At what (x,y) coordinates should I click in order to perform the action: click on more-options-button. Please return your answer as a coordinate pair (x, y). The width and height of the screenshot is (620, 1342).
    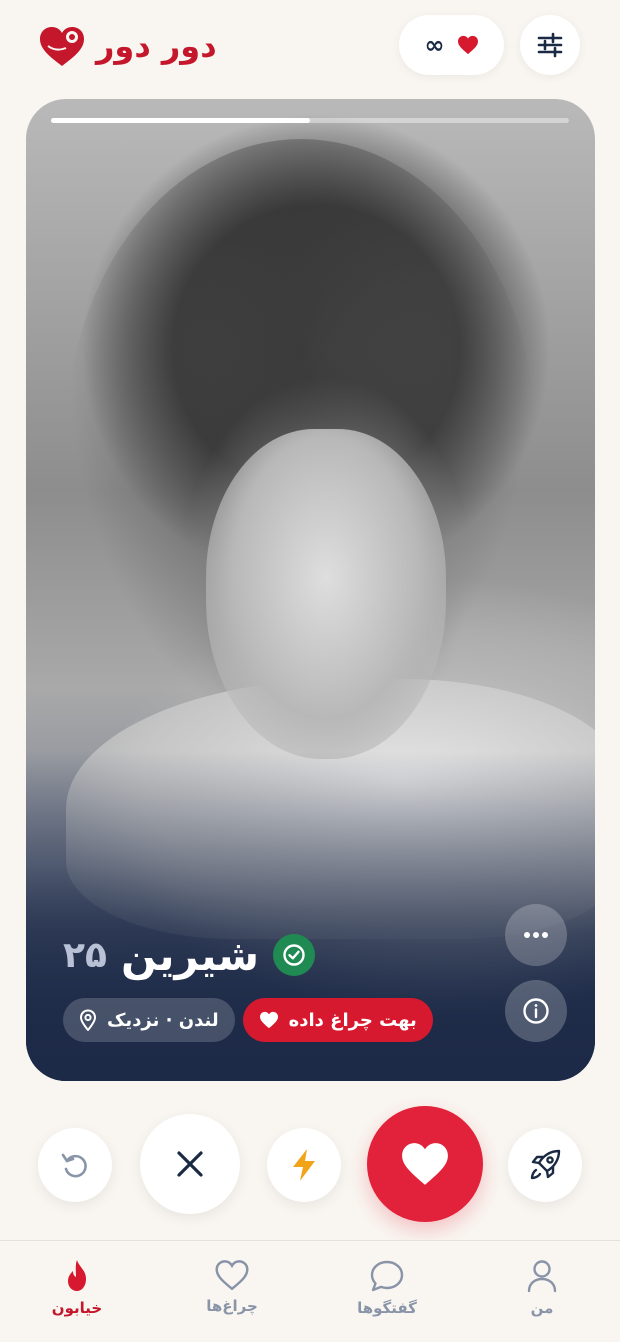
    Looking at the image, I should click on (536, 935).